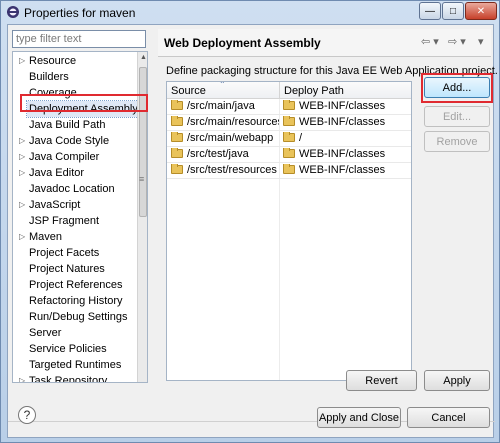  I want to click on source-cell: /src/main/webapp, so click(225, 138).